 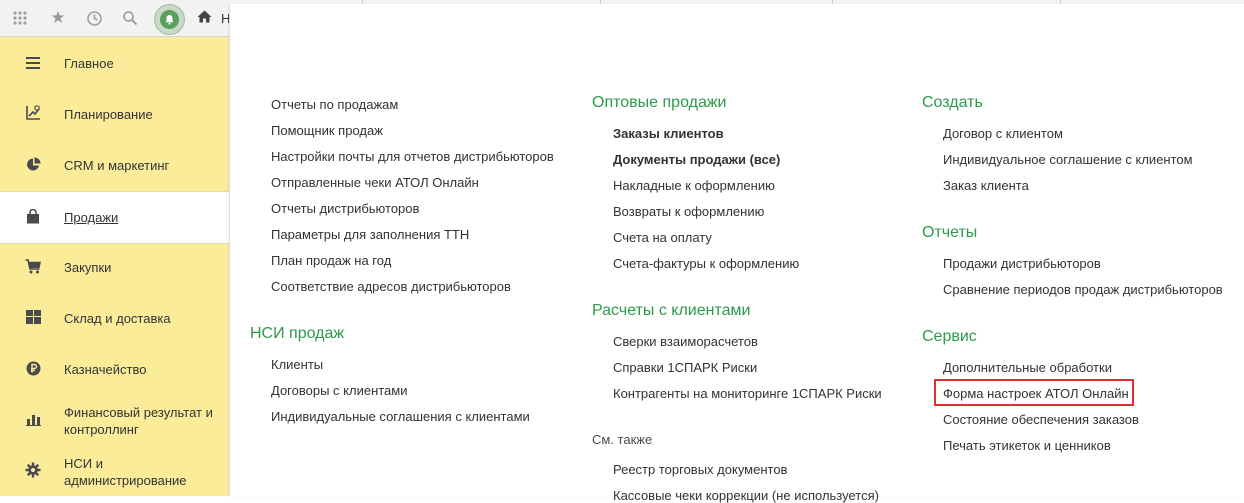 I want to click on sidebar-item-label: Закупки, so click(x=88, y=267).